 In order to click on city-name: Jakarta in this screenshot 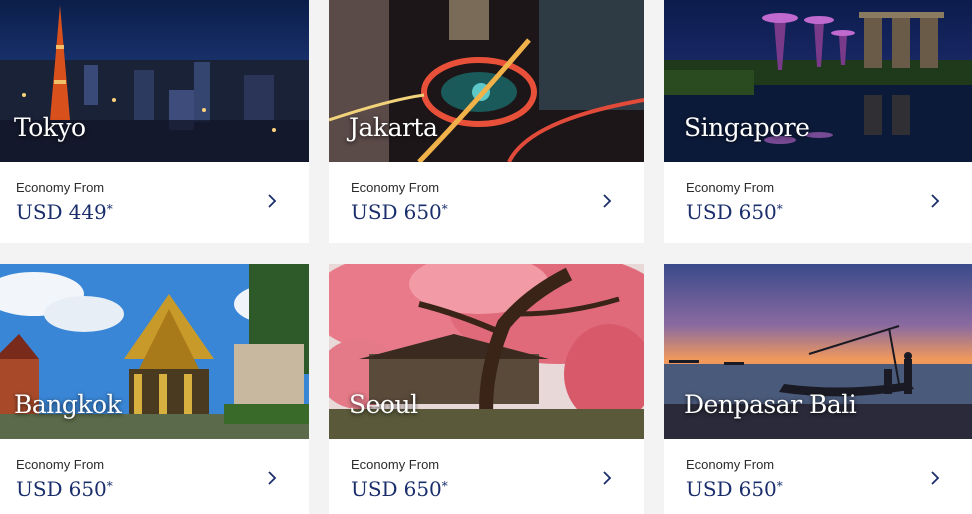, I will do `click(393, 127)`.